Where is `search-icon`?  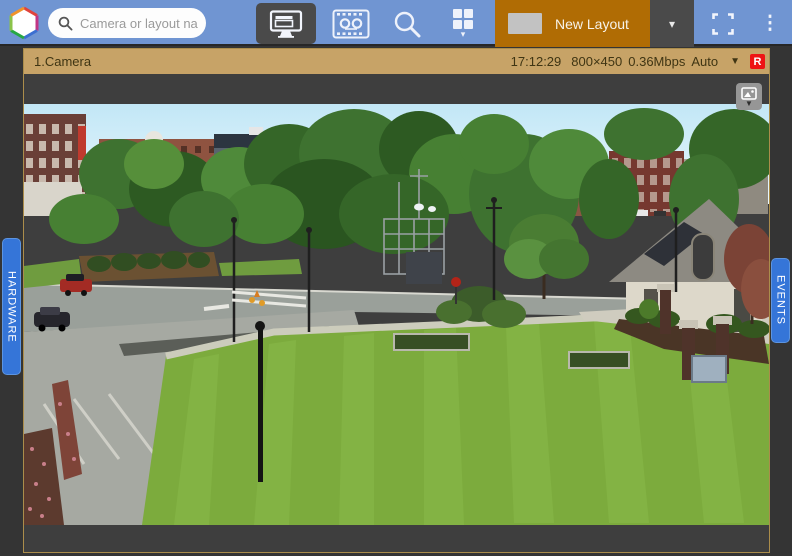
search-icon is located at coordinates (65, 23).